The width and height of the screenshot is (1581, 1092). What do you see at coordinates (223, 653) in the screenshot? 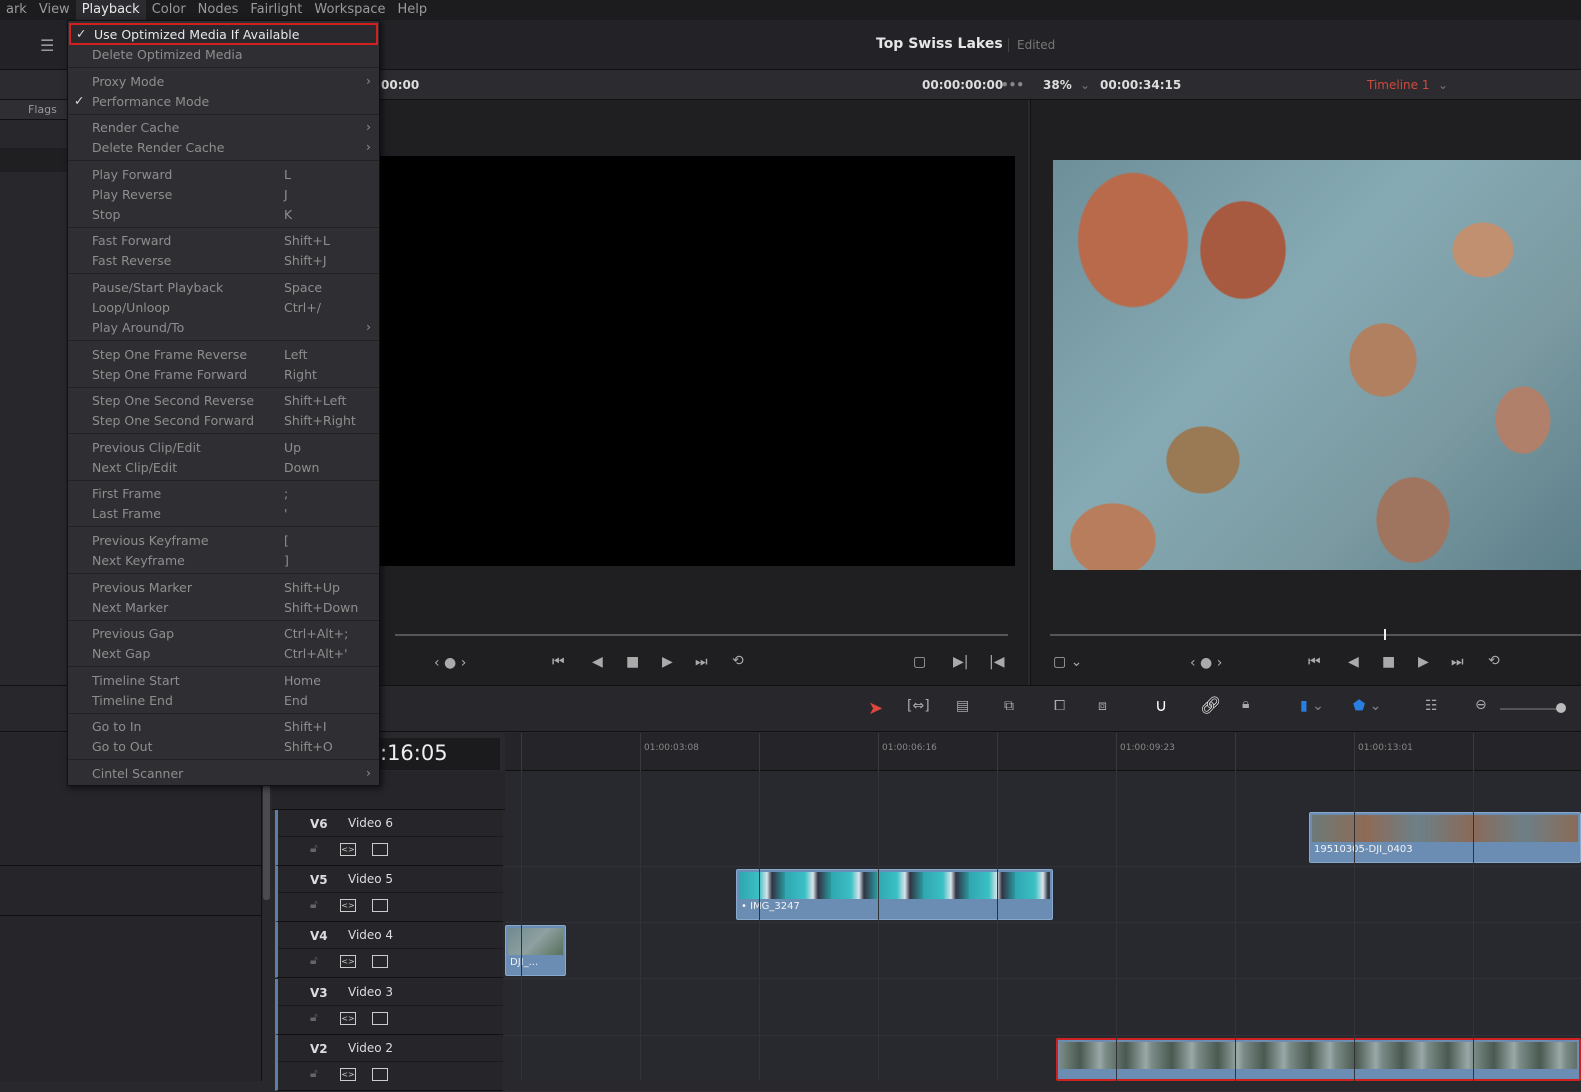
I see `menu-item-next-gap: Next Gap Ctrl+Alt+'` at bounding box center [223, 653].